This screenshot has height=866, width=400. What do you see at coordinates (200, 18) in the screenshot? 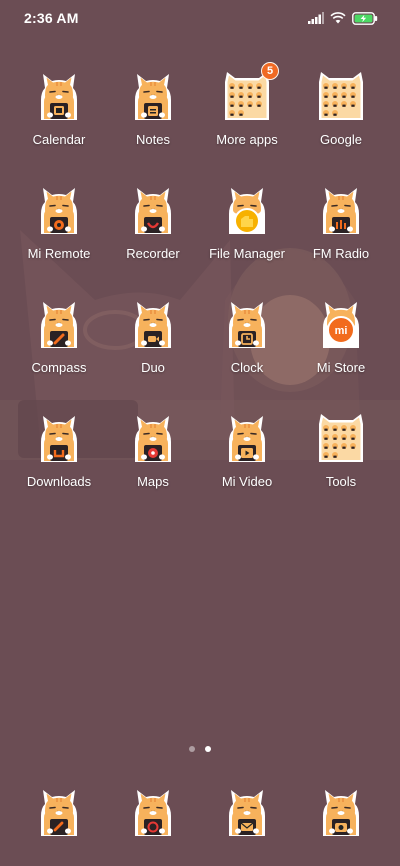
I see `status-bar: 2:36 AM` at bounding box center [200, 18].